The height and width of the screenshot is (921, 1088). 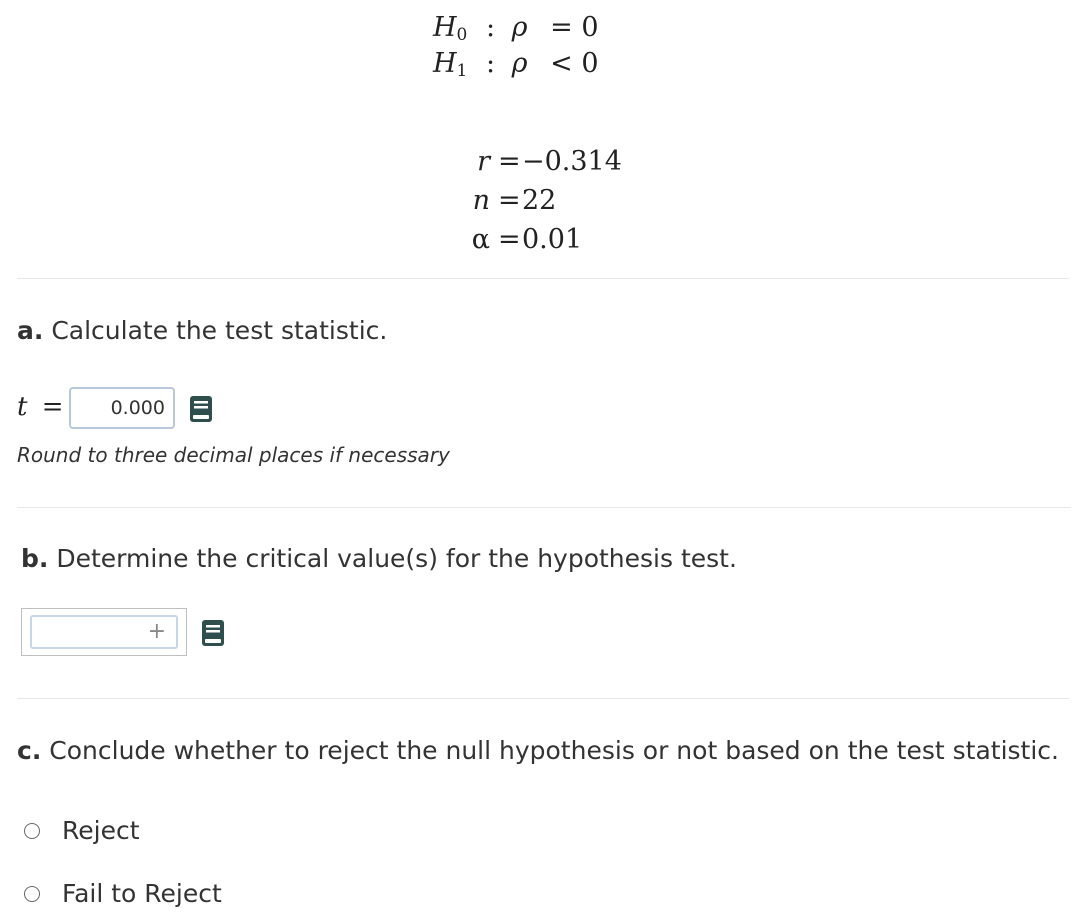 I want to click on alternative-hypothesis: H1 : ρ < 0, so click(x=516, y=64).